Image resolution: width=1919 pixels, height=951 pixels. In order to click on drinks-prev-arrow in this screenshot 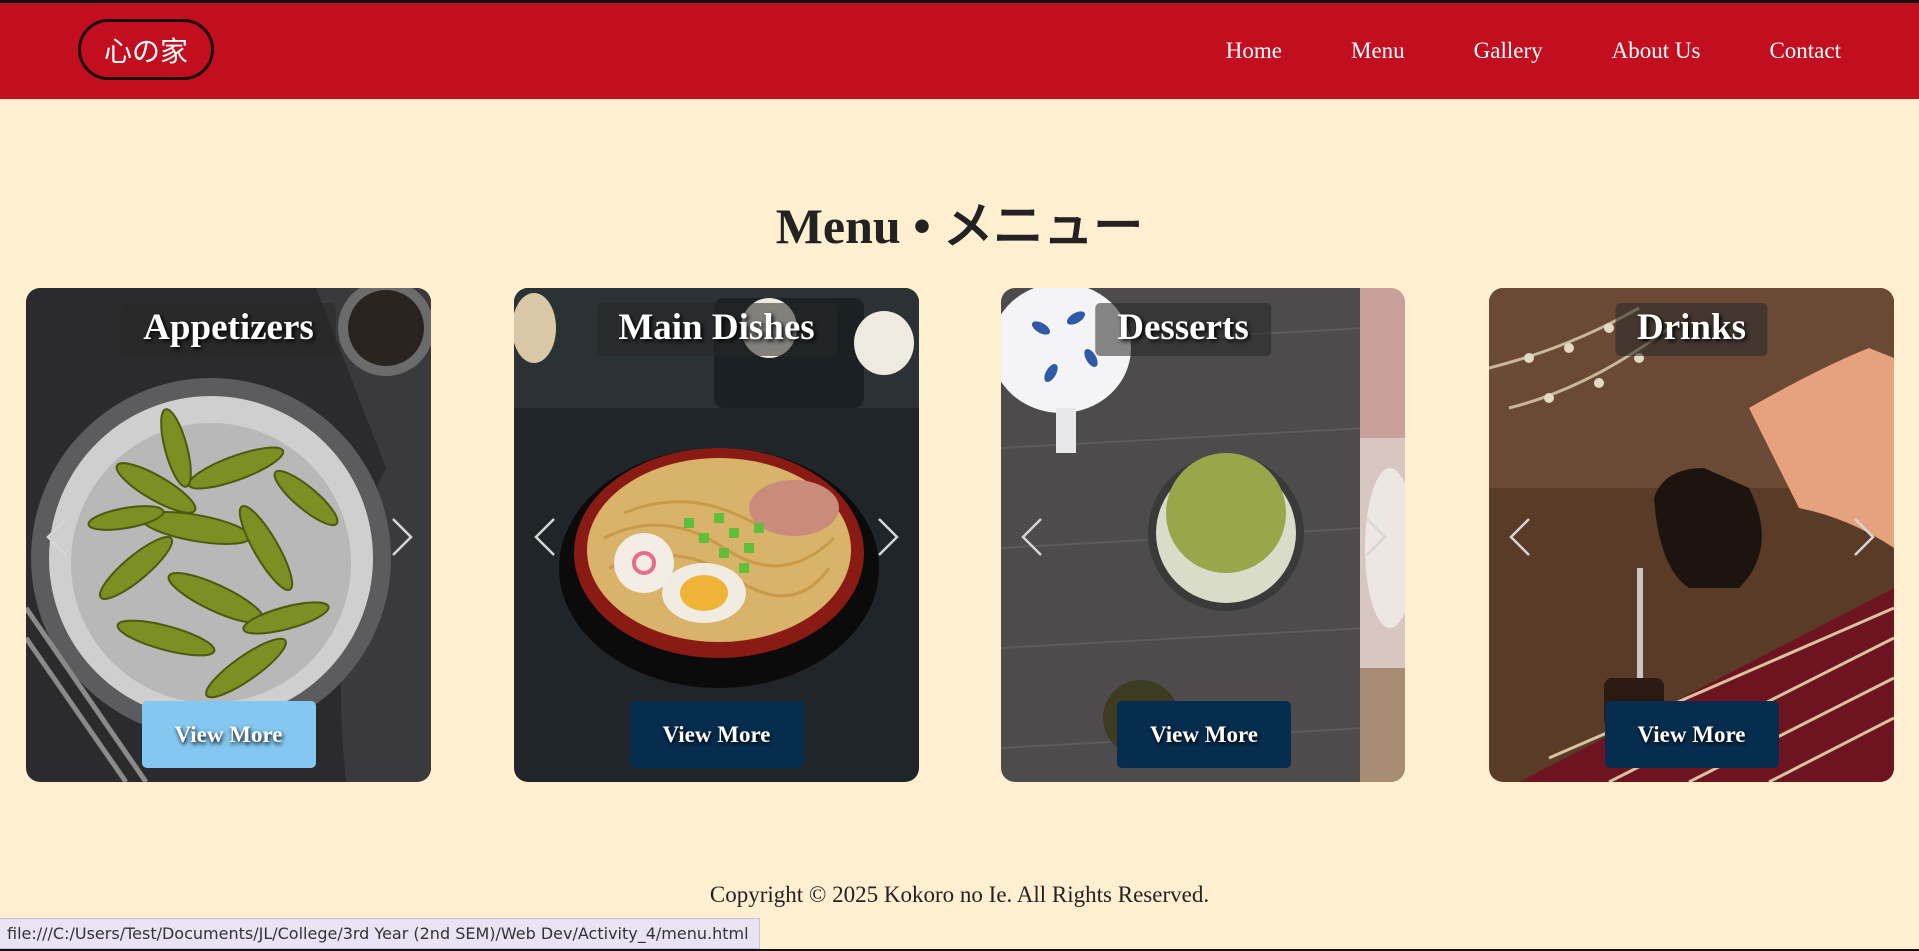, I will do `click(1520, 537)`.